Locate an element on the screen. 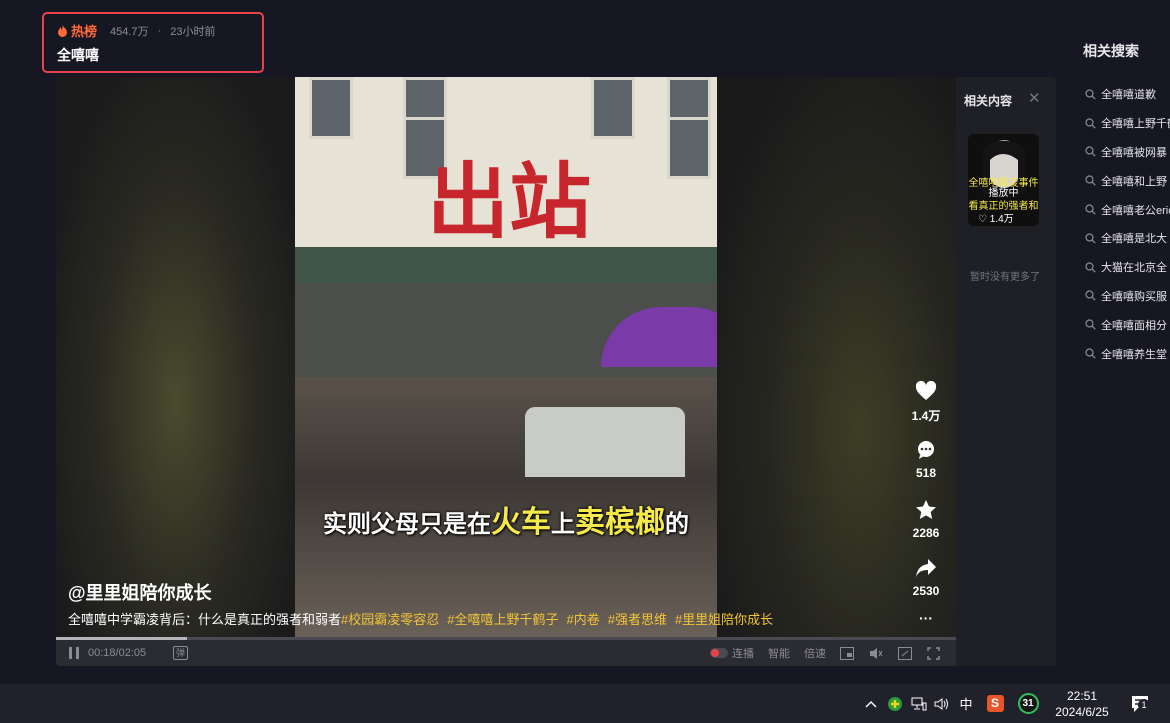 This screenshot has height=723, width=1170. related-search-item: 全嘻嘻购买服 is located at coordinates (1127, 296).